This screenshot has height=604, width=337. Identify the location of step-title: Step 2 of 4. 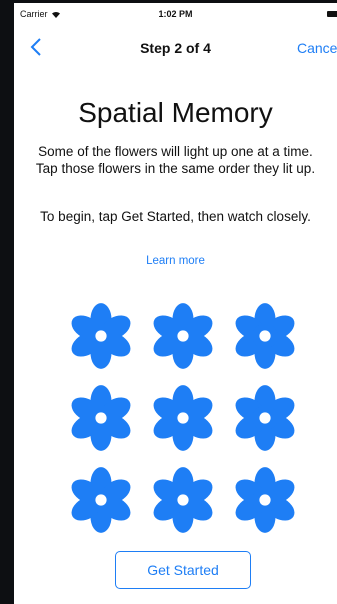
(175, 48).